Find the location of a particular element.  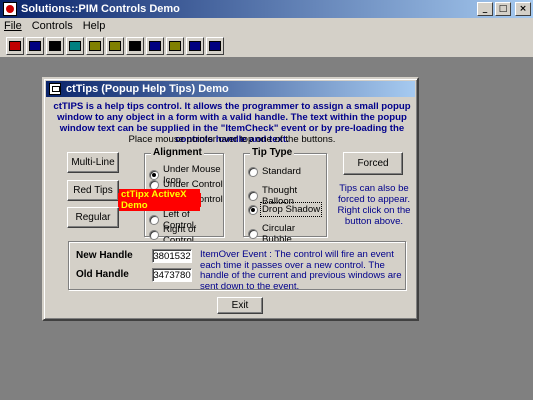

minimize-button: _ is located at coordinates (485, 9).